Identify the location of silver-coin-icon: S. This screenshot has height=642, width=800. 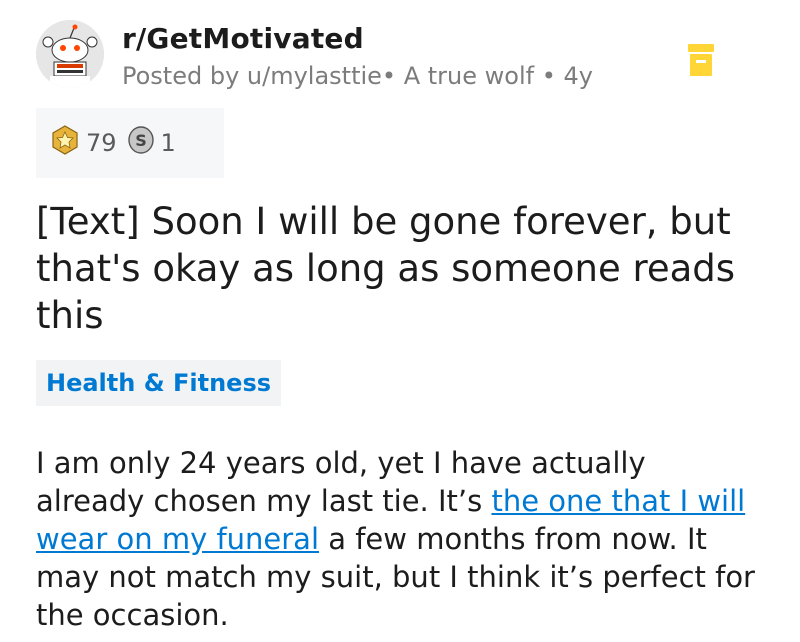
(141, 143).